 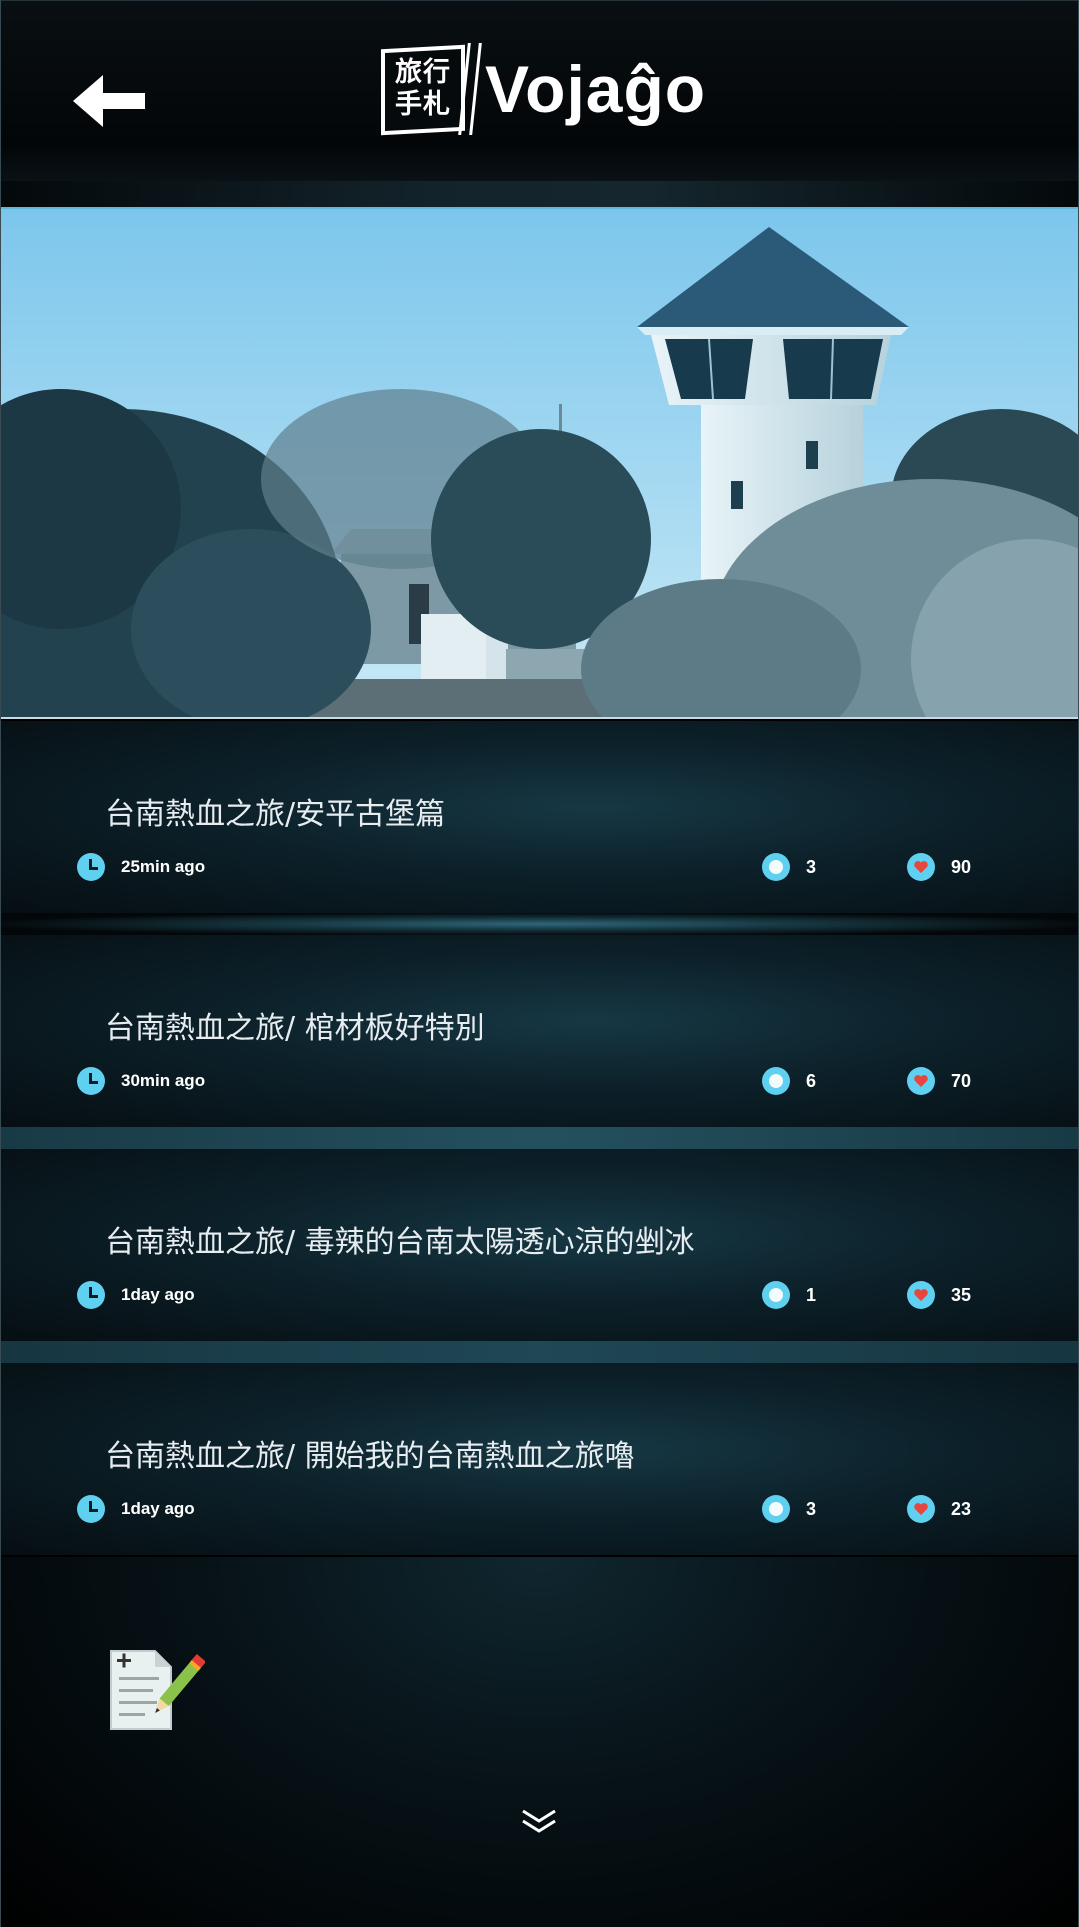 What do you see at coordinates (939, 1081) in the screenshot?
I see `like-count: 70` at bounding box center [939, 1081].